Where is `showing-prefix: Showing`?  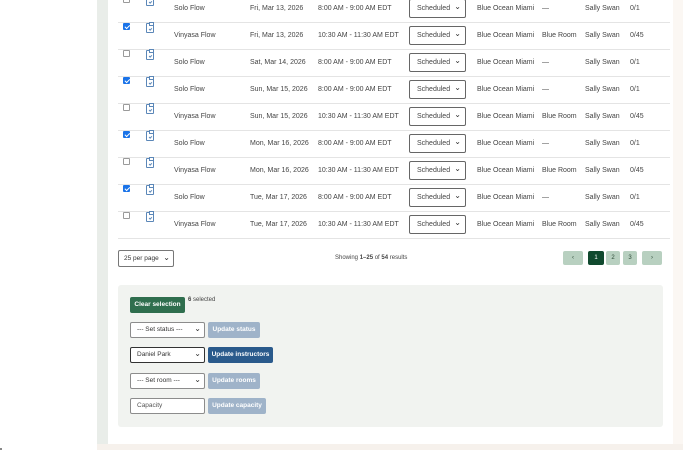
showing-prefix: Showing is located at coordinates (347, 258).